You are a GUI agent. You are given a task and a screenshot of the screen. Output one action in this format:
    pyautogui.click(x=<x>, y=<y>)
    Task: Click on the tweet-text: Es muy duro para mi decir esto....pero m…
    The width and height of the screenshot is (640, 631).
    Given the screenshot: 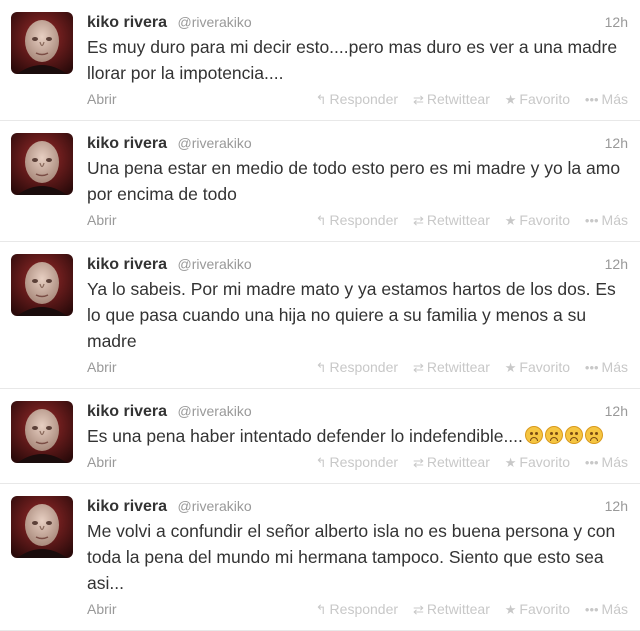 What is the action you would take?
    pyautogui.click(x=357, y=60)
    